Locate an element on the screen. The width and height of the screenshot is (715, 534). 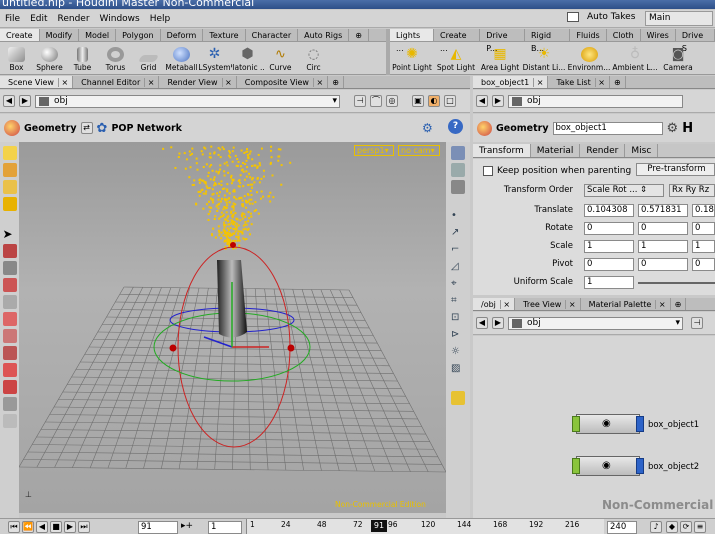
display-cube-icon: ▣ is located at coordinates (418, 101).